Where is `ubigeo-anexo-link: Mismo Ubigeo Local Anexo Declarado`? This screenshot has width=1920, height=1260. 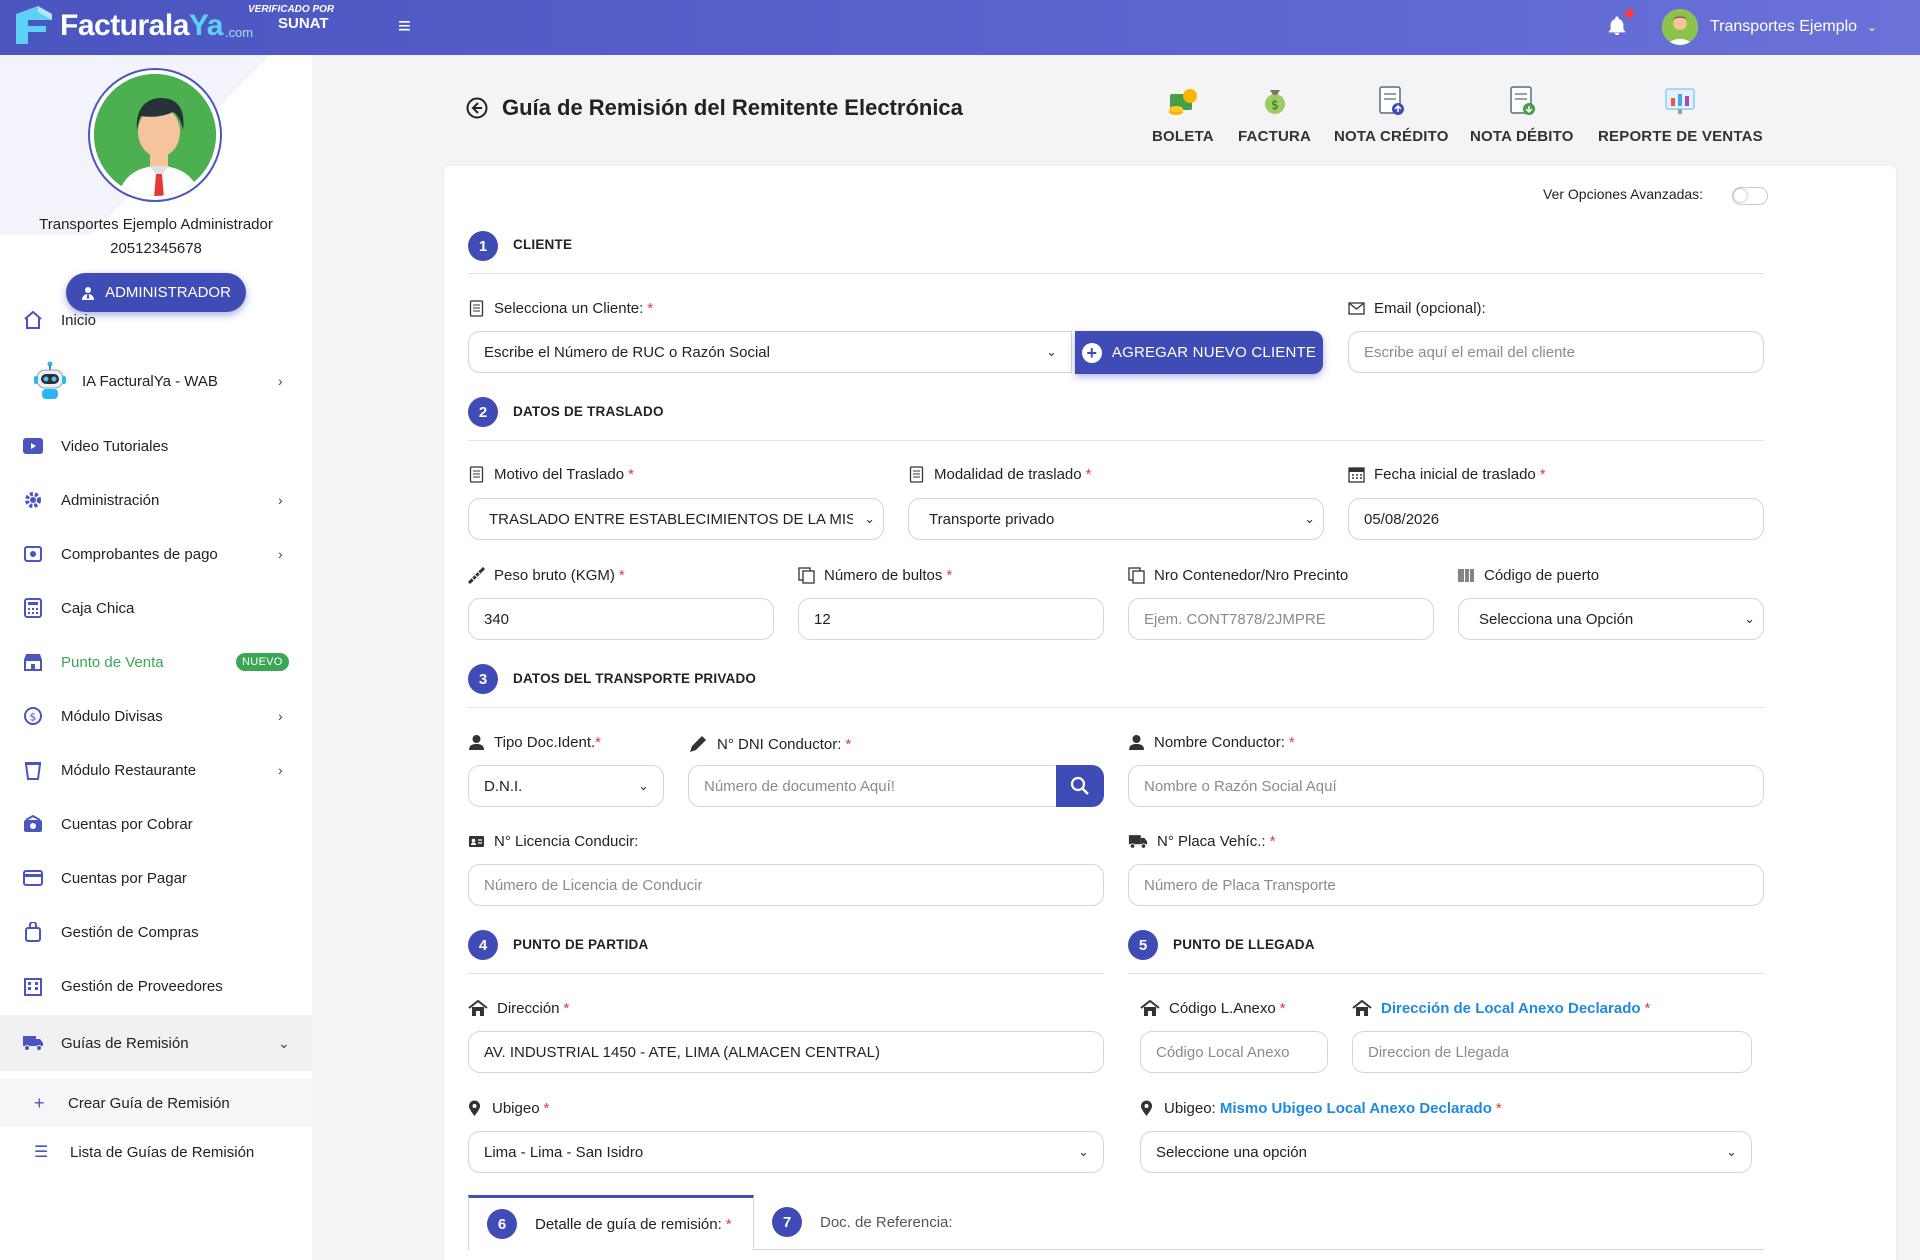
ubigeo-anexo-link: Mismo Ubigeo Local Anexo Declarado is located at coordinates (1356, 1108).